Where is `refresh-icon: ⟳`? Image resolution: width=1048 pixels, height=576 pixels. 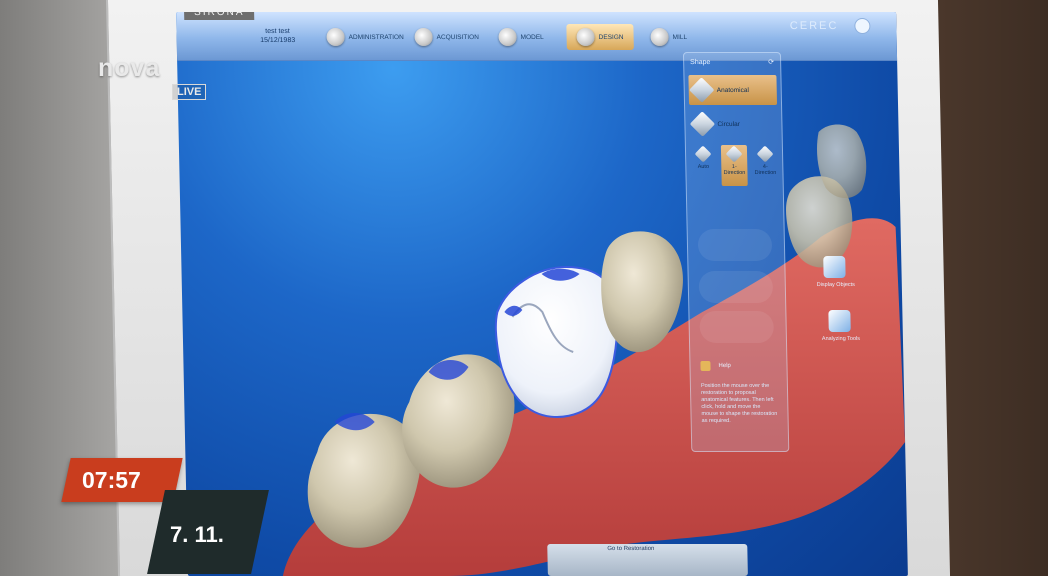
refresh-icon: ⟳ is located at coordinates (771, 62).